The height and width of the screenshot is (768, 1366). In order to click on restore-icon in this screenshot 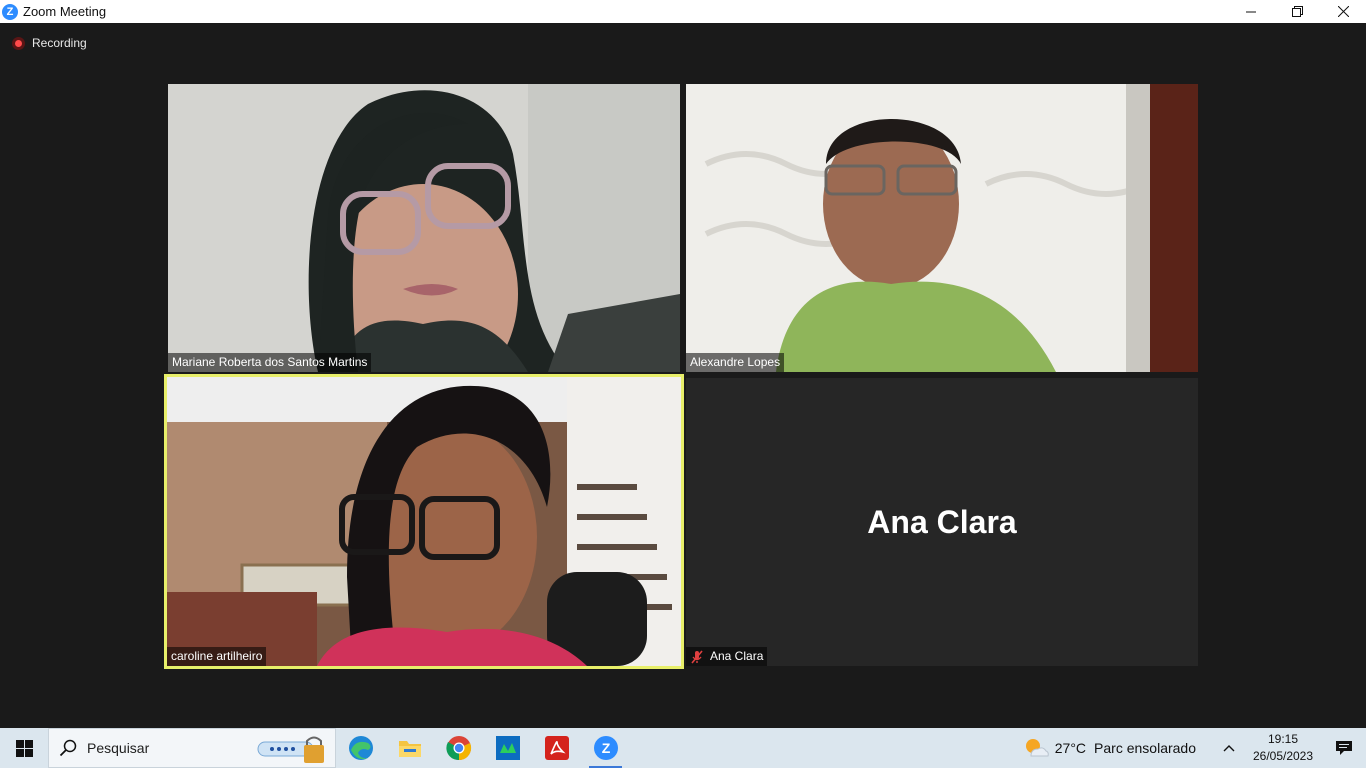, I will do `click(1297, 11)`.